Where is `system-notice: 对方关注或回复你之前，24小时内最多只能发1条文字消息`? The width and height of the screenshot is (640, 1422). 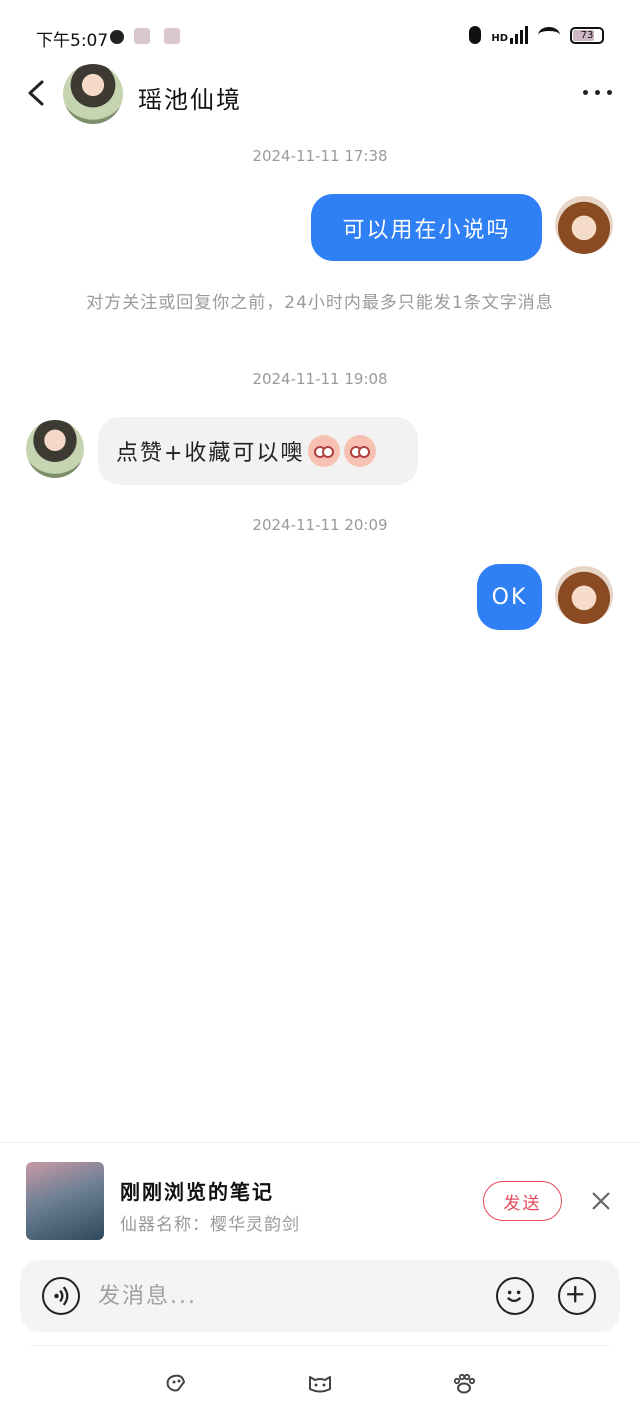
system-notice: 对方关注或回复你之前，24小时内最多只能发1条文字消息 is located at coordinates (320, 303).